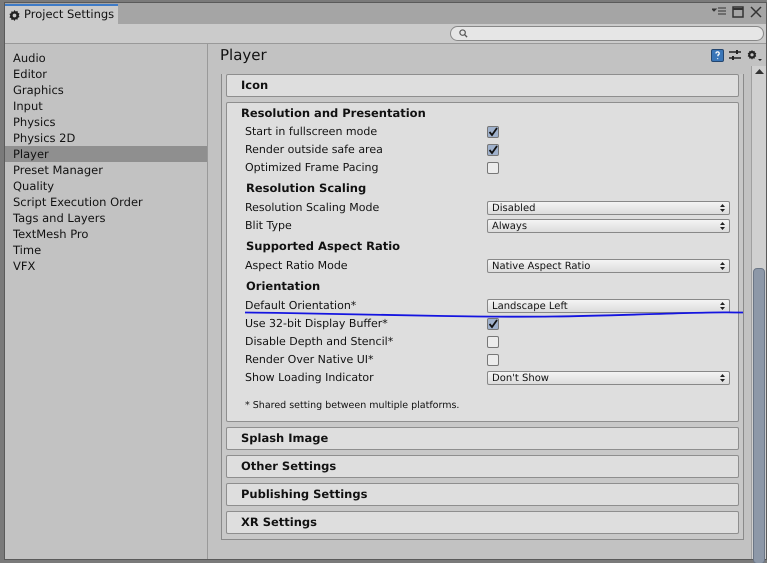 The width and height of the screenshot is (767, 563). What do you see at coordinates (244, 55) in the screenshot?
I see `panel-title: Player` at bounding box center [244, 55].